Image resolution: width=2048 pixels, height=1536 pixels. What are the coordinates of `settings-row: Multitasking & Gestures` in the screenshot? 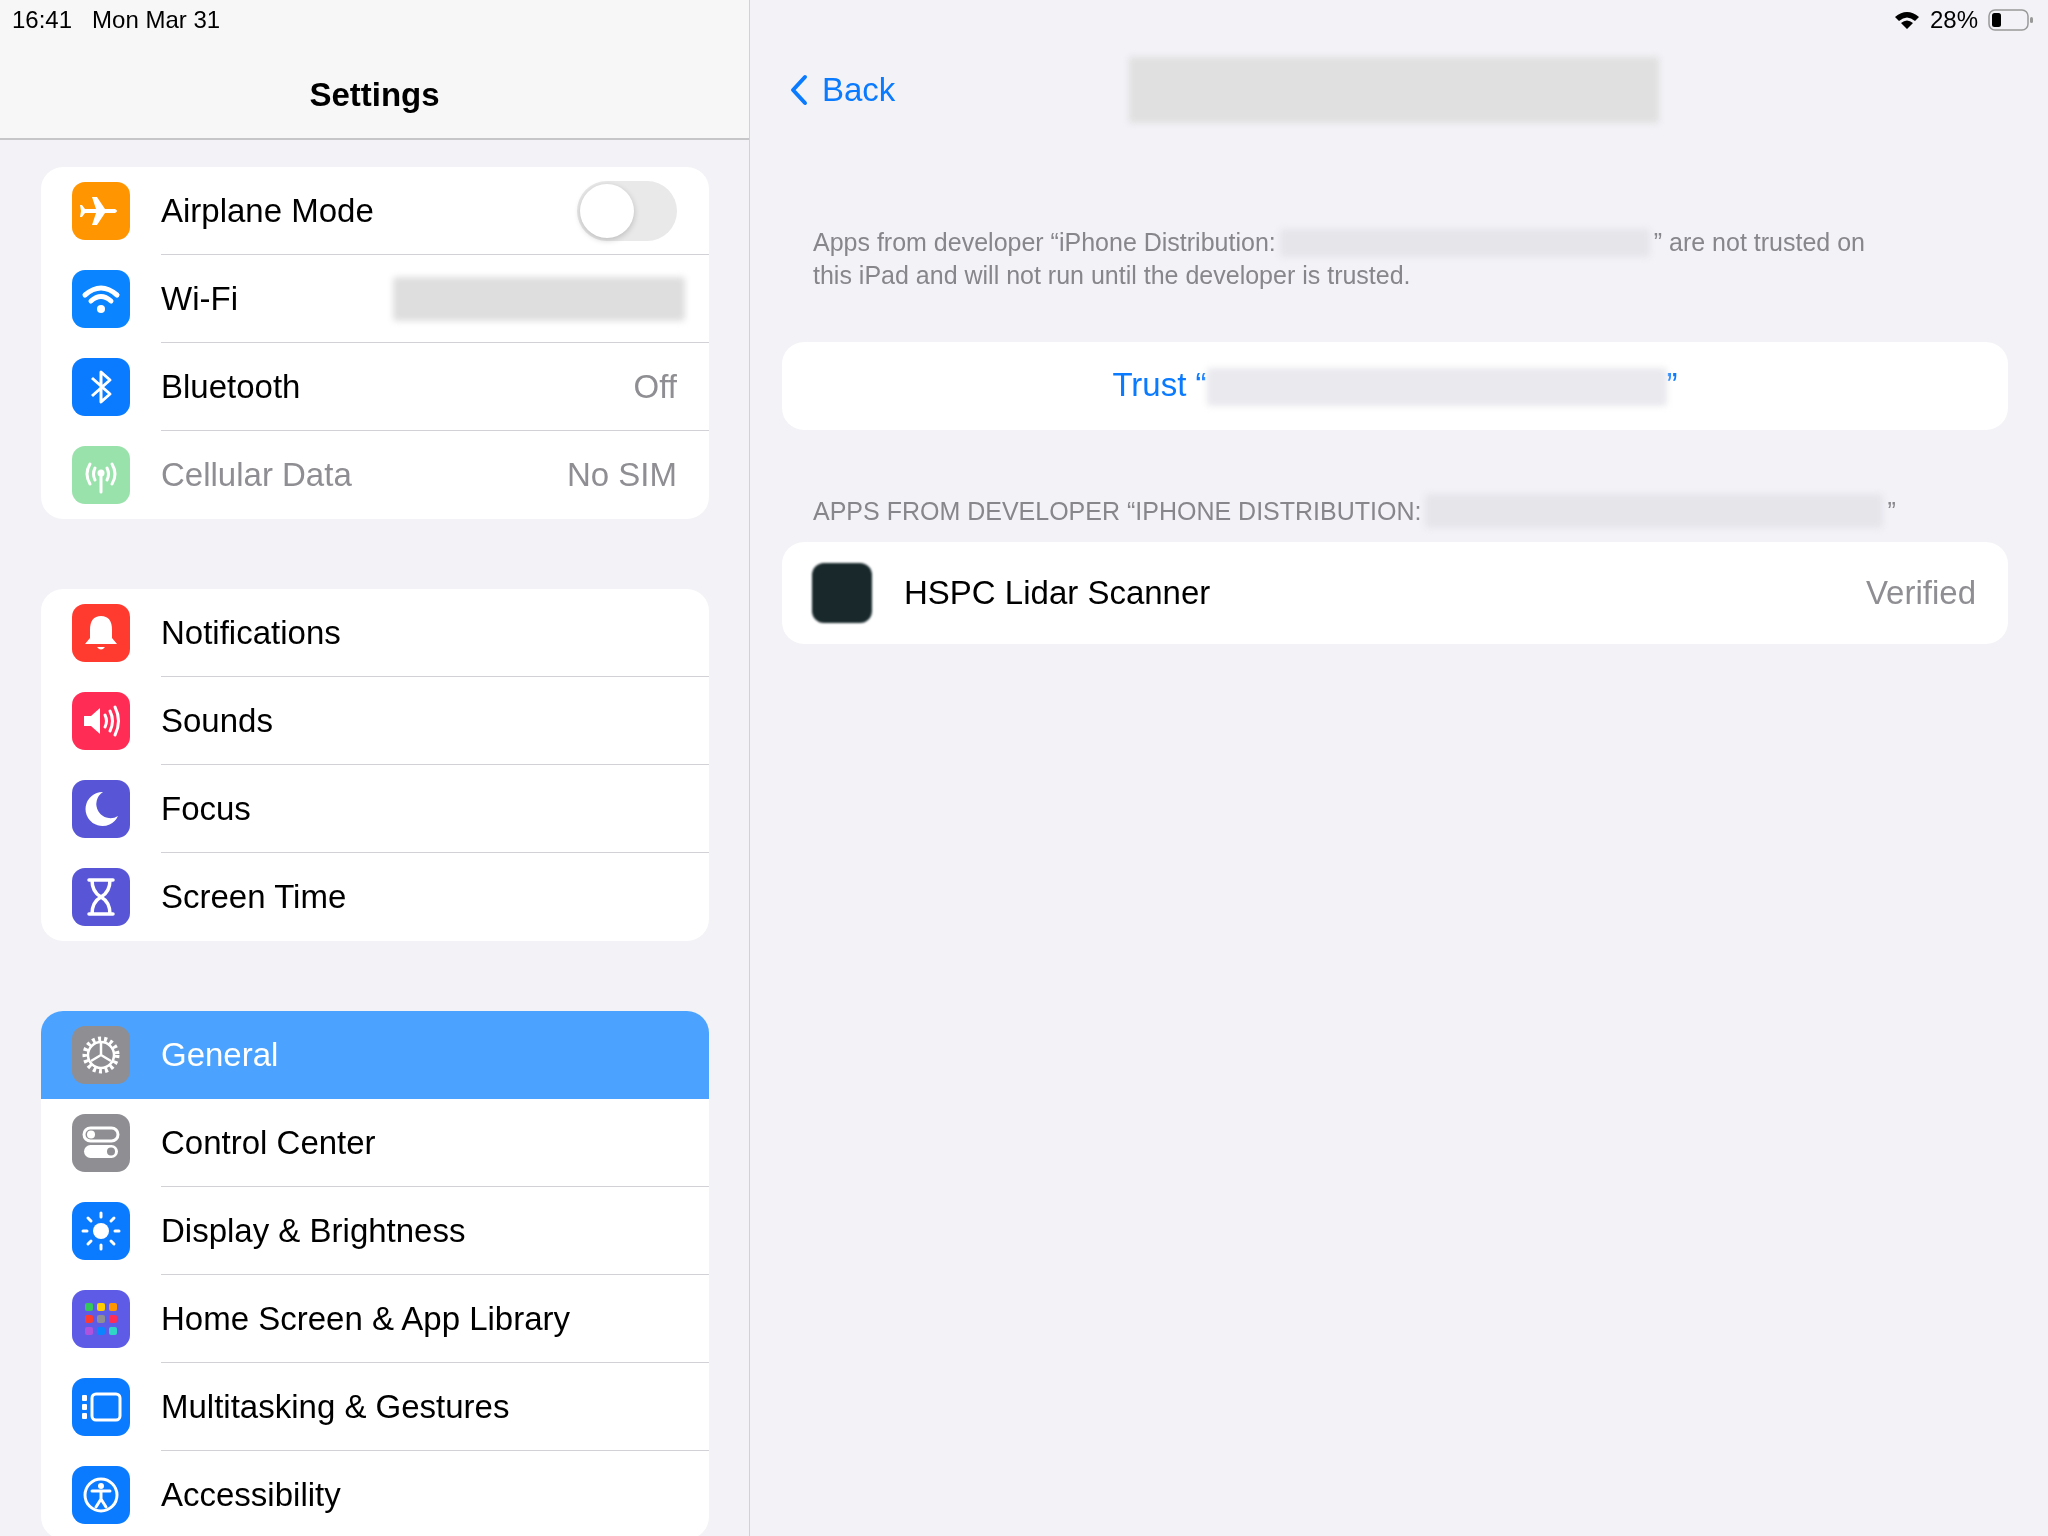 It's located at (375, 1407).